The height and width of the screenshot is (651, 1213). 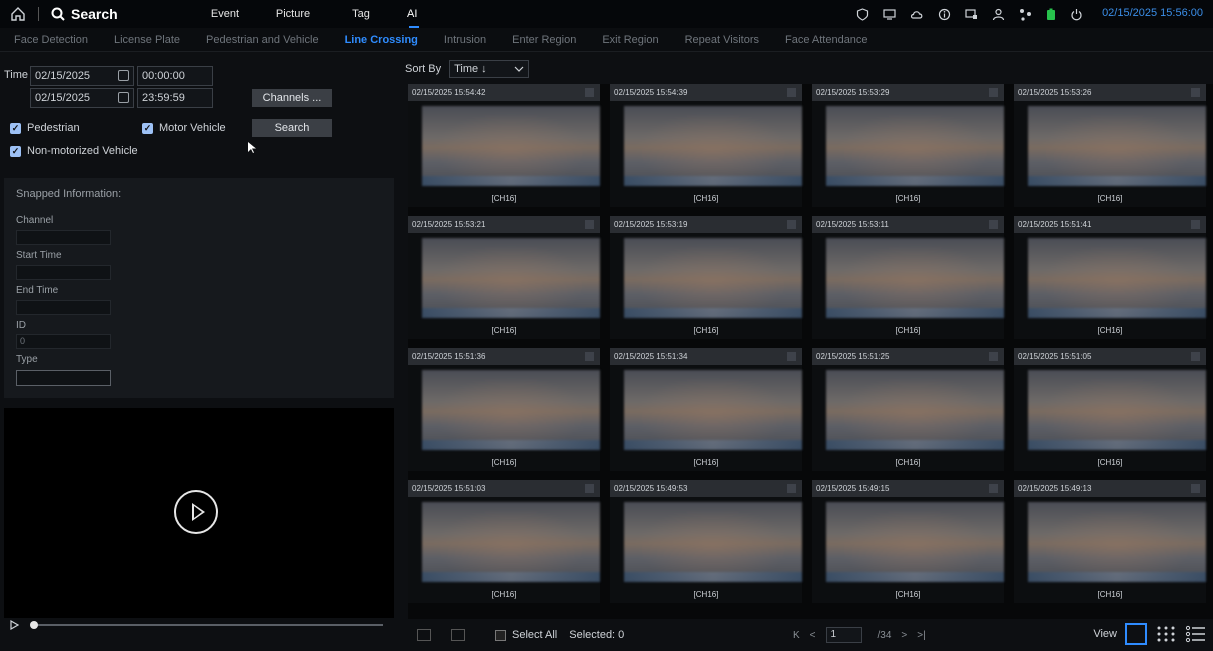 I want to click on pedestrian-checkbox: ✓ Pedestrian, so click(x=45, y=128).